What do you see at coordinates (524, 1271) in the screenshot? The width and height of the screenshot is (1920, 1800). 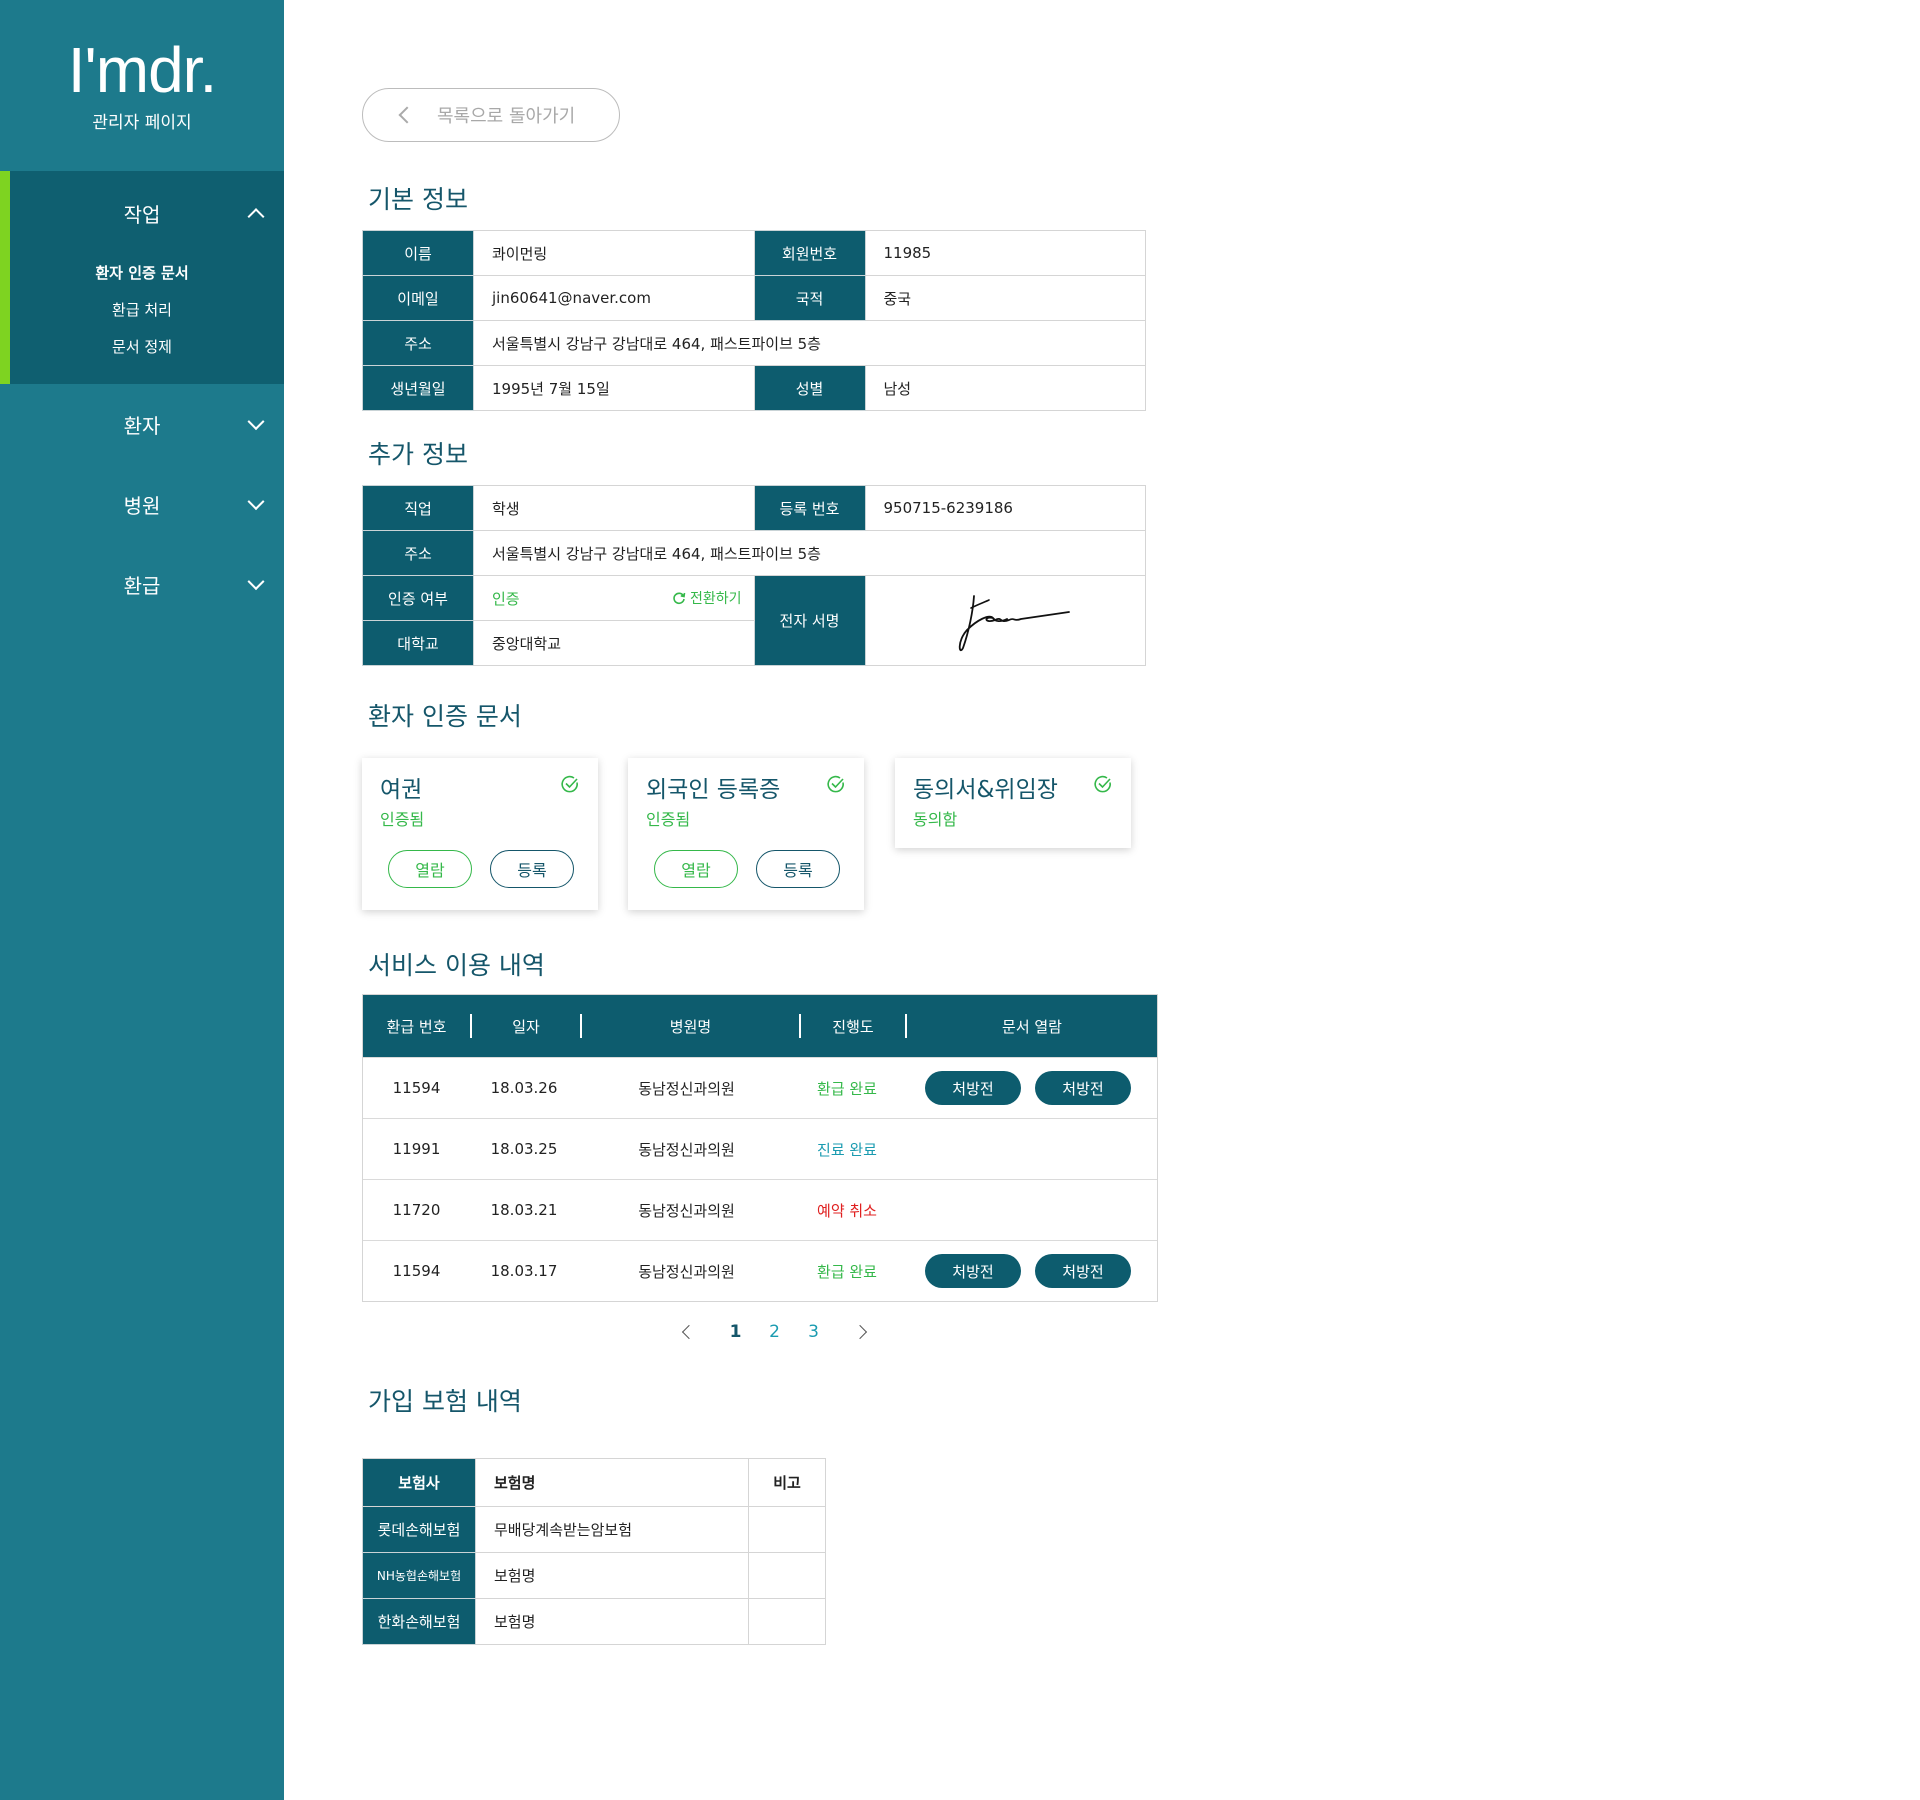 I see `cell-date: 18.03.17` at bounding box center [524, 1271].